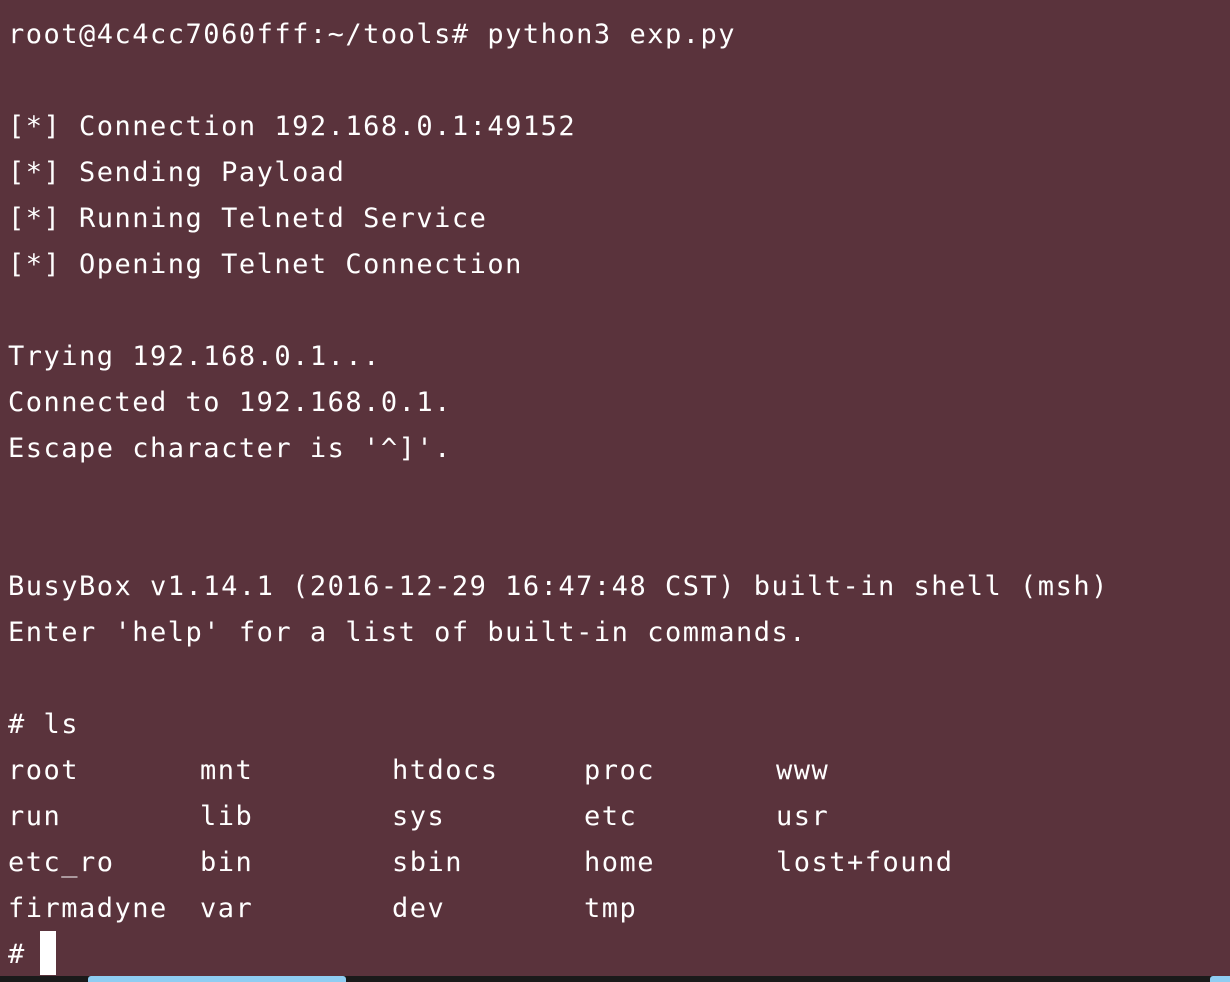 Image resolution: width=1230 pixels, height=982 pixels. Describe the element at coordinates (803, 770) in the screenshot. I see `ls-entry: www` at that location.